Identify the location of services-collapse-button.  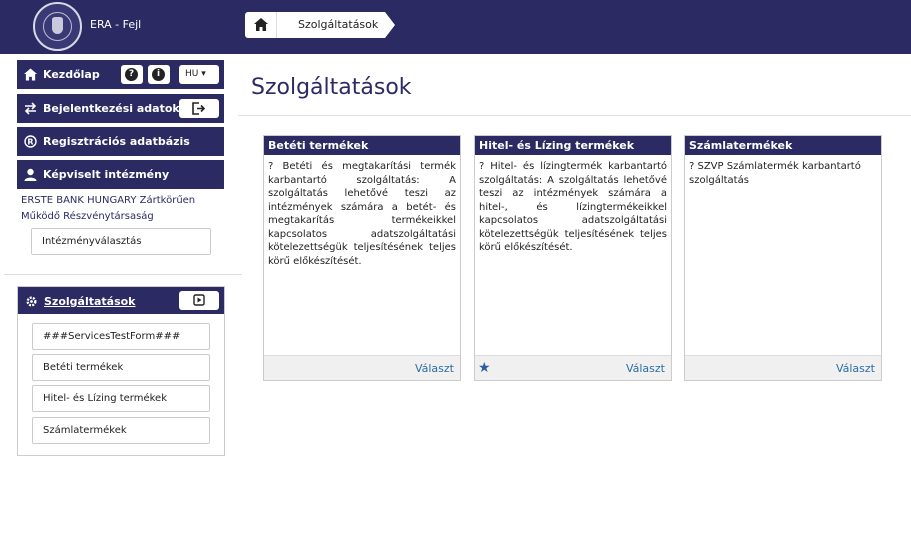
(199, 300).